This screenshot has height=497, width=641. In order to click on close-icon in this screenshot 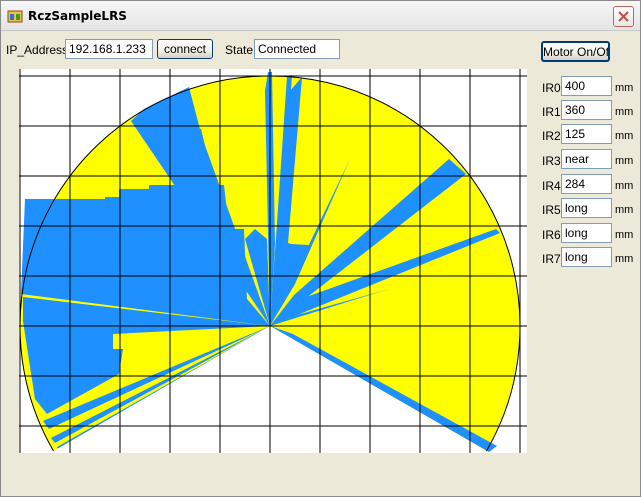, I will do `click(623, 16)`.